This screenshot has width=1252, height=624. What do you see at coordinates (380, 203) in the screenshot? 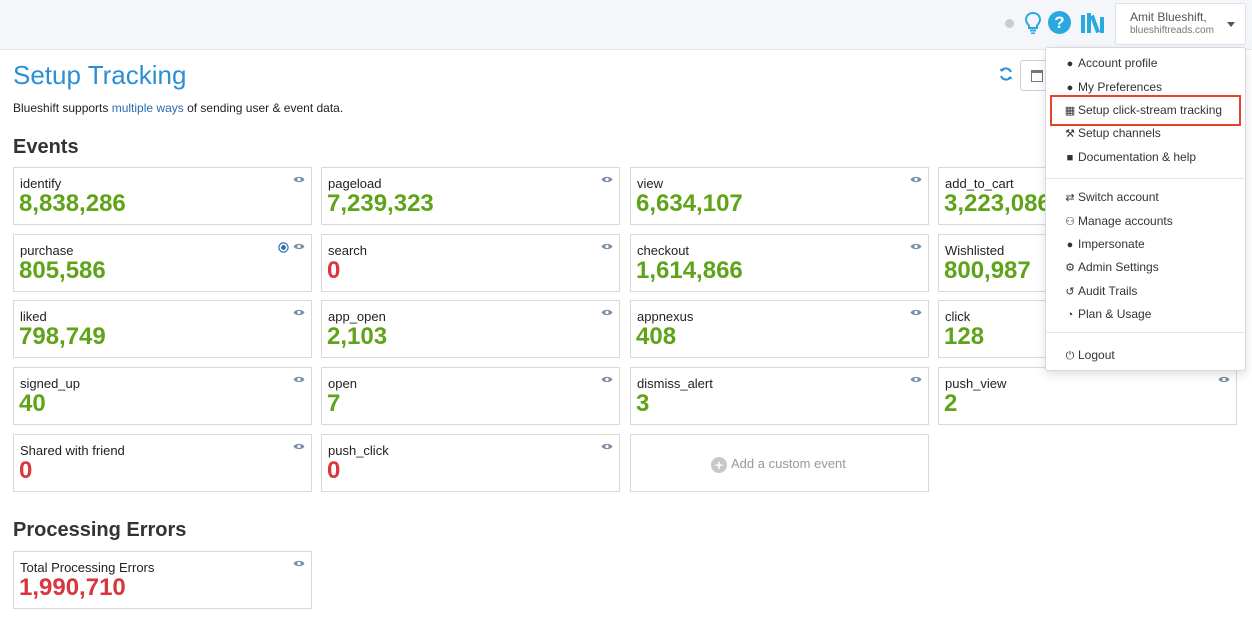
I see `event-count: 7,239,323` at bounding box center [380, 203].